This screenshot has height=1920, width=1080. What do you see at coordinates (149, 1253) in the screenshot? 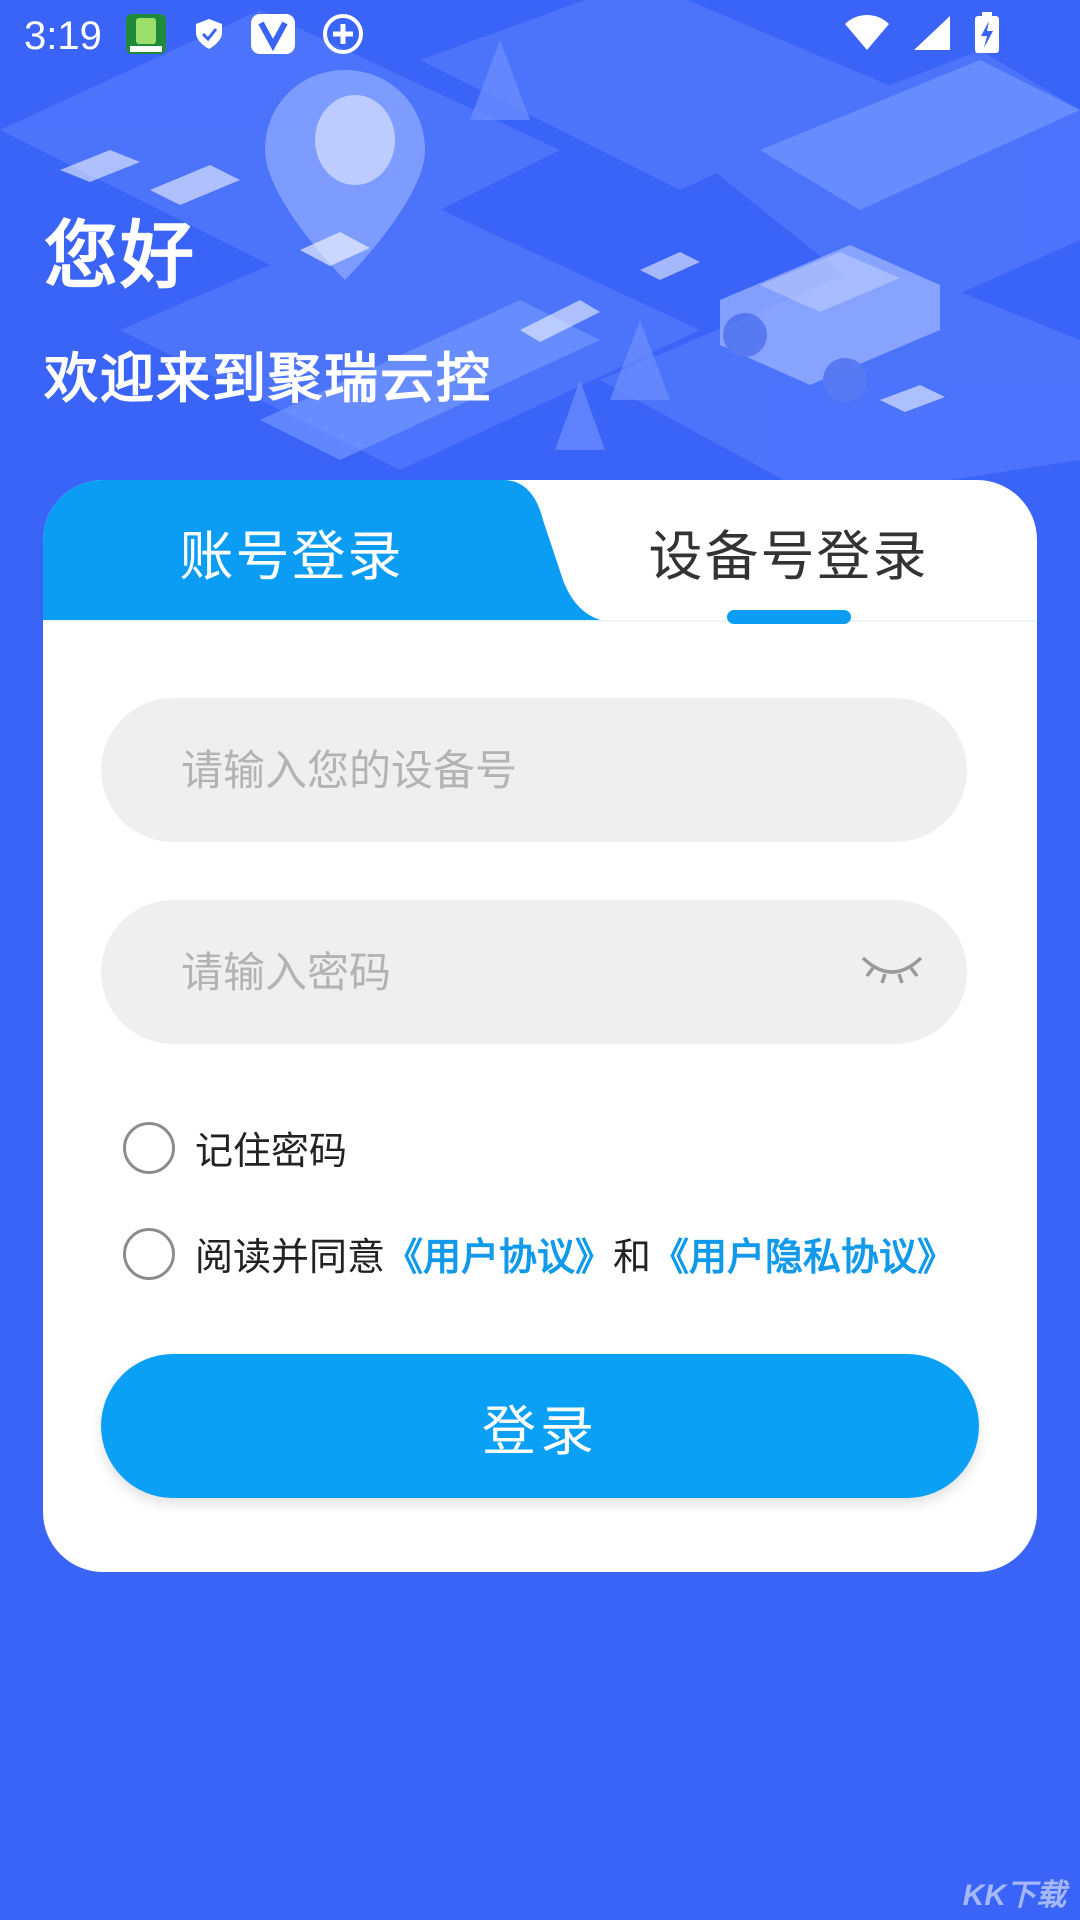
I see `agreement-checkbox` at bounding box center [149, 1253].